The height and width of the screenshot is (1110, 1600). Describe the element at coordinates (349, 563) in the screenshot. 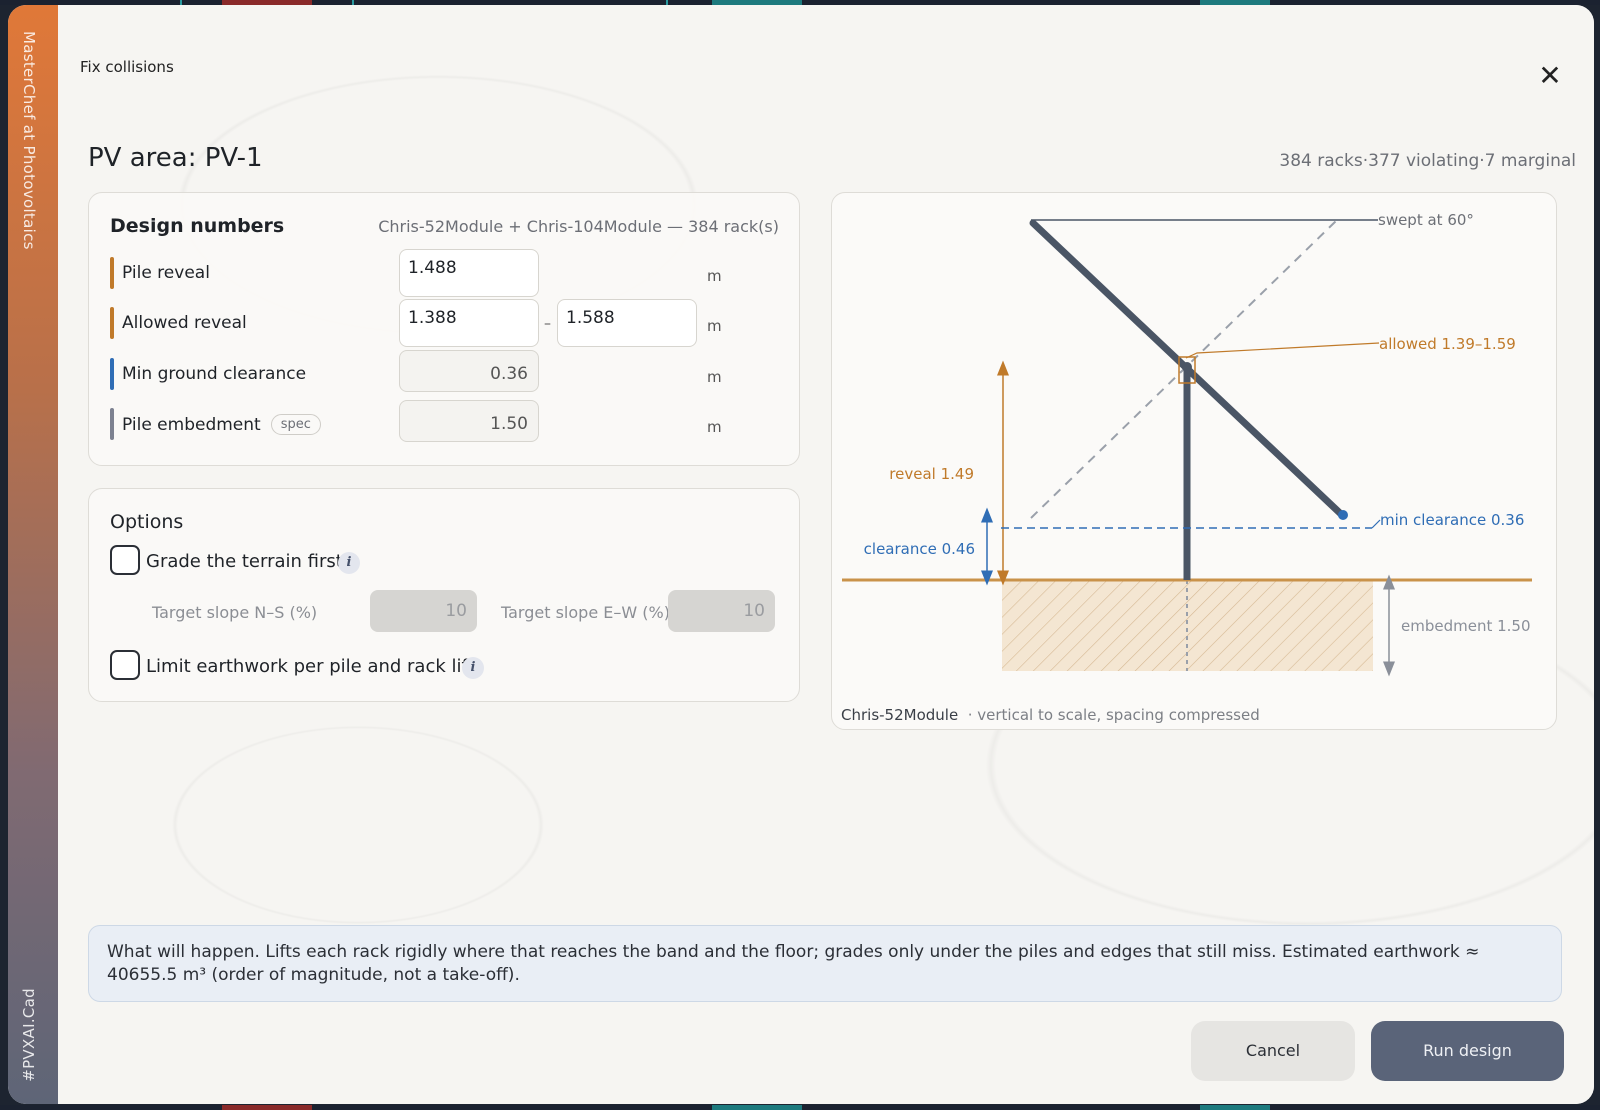

I see `grade-info-icon: i` at that location.